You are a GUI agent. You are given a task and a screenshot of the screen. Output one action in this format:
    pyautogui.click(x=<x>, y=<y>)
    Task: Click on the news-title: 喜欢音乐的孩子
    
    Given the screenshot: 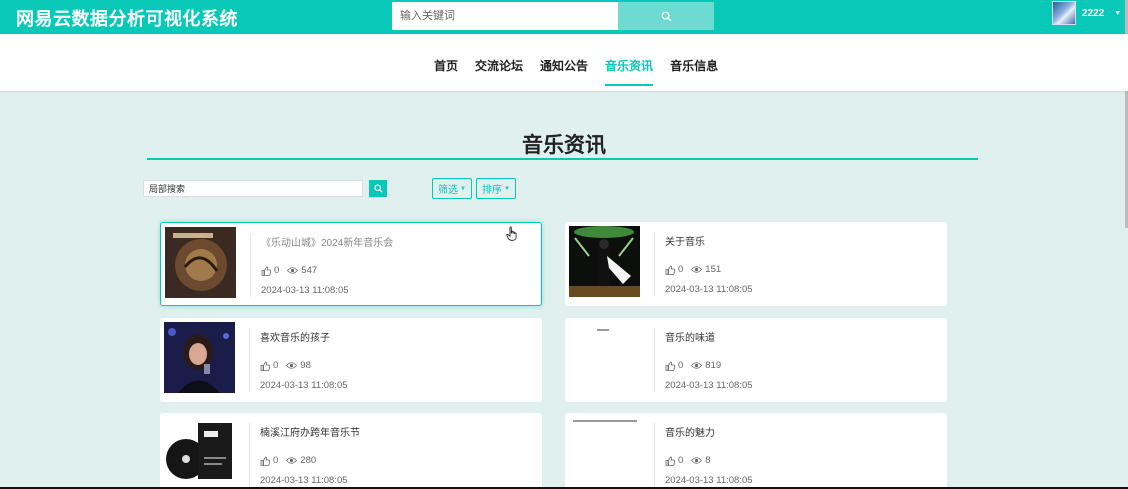 What is the action you would take?
    pyautogui.click(x=295, y=336)
    